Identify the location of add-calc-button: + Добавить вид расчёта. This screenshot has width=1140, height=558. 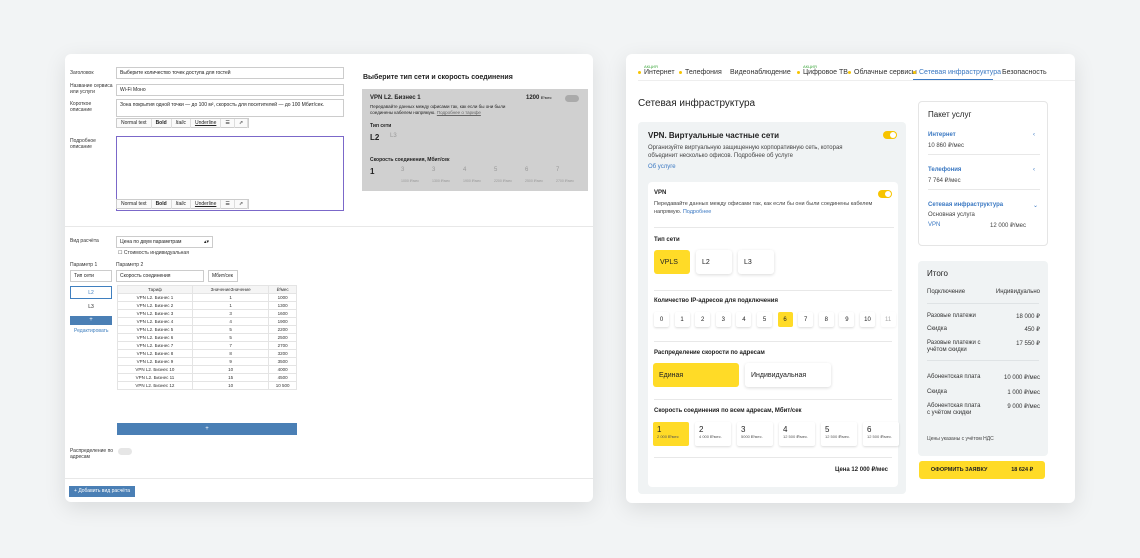
(102, 491).